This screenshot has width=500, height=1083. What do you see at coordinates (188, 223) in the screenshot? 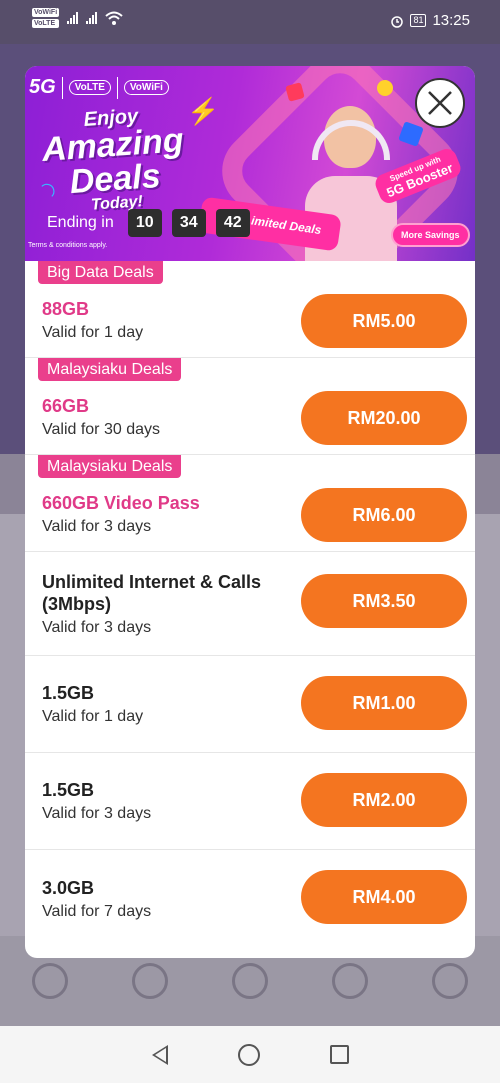
I see `countdown-minutes: 34` at bounding box center [188, 223].